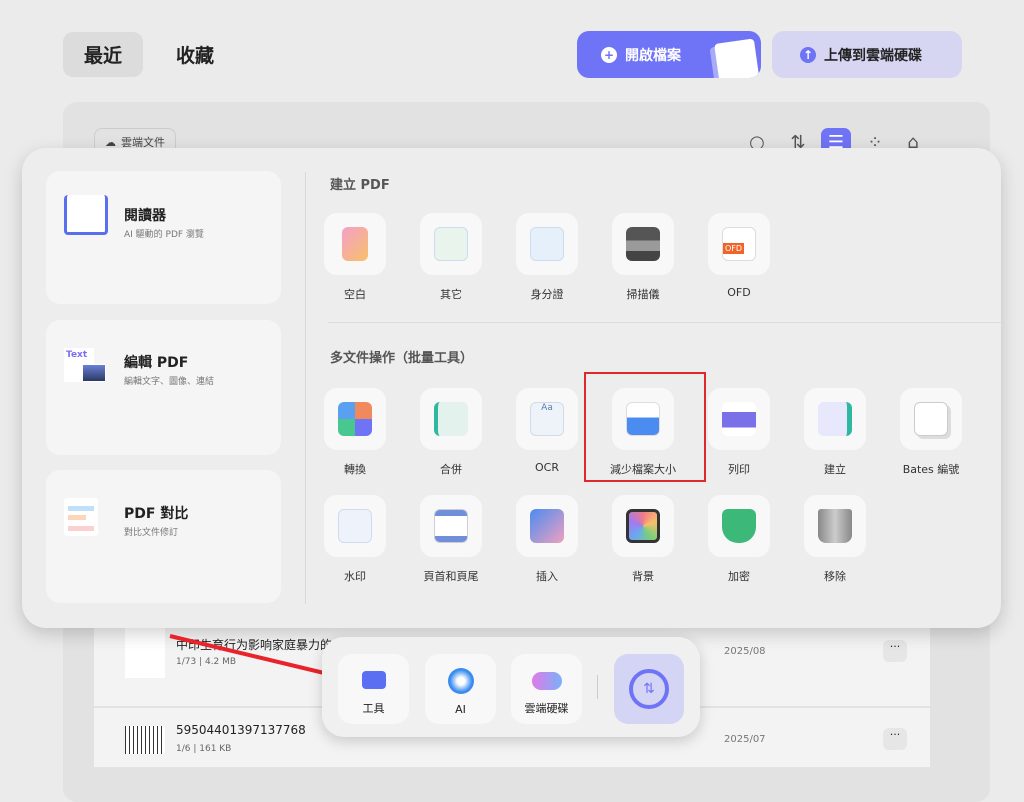  I want to click on toolbox-icon, so click(374, 680).